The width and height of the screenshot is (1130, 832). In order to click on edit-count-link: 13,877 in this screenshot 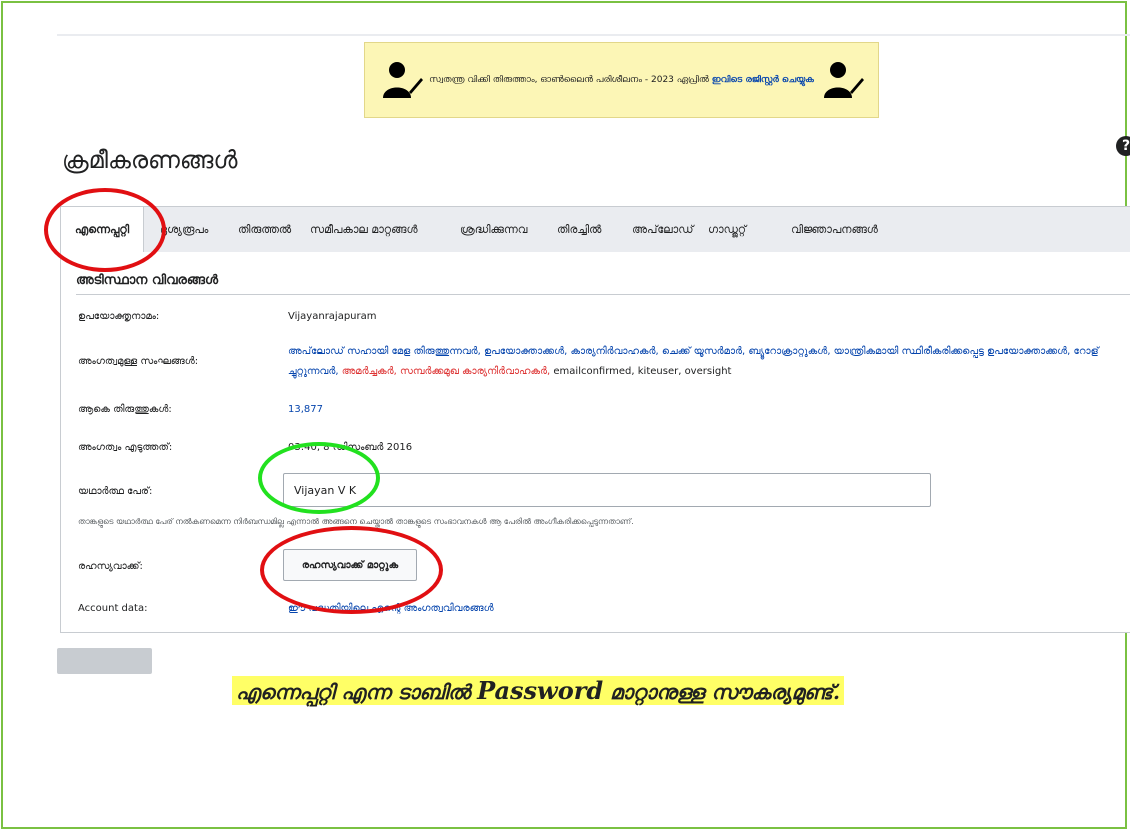, I will do `click(305, 409)`.